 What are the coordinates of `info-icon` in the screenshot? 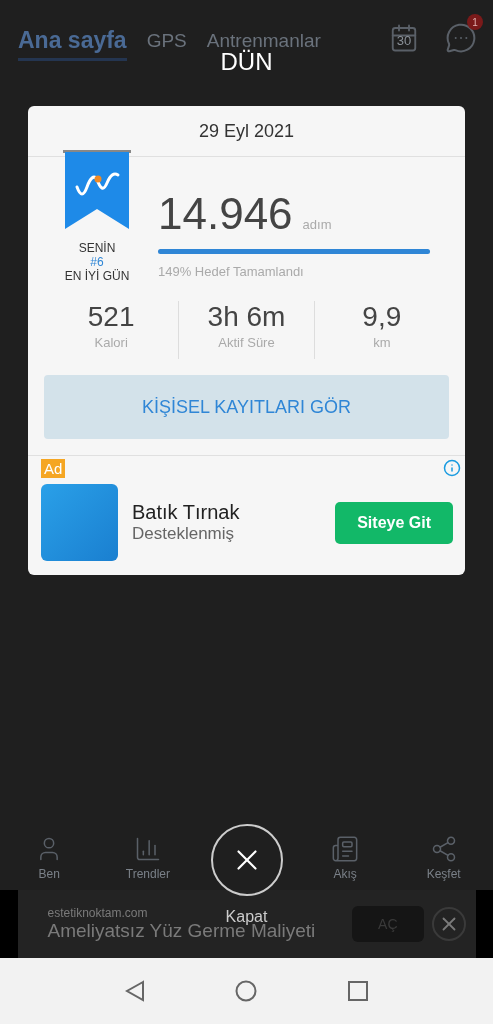 It's located at (452, 468).